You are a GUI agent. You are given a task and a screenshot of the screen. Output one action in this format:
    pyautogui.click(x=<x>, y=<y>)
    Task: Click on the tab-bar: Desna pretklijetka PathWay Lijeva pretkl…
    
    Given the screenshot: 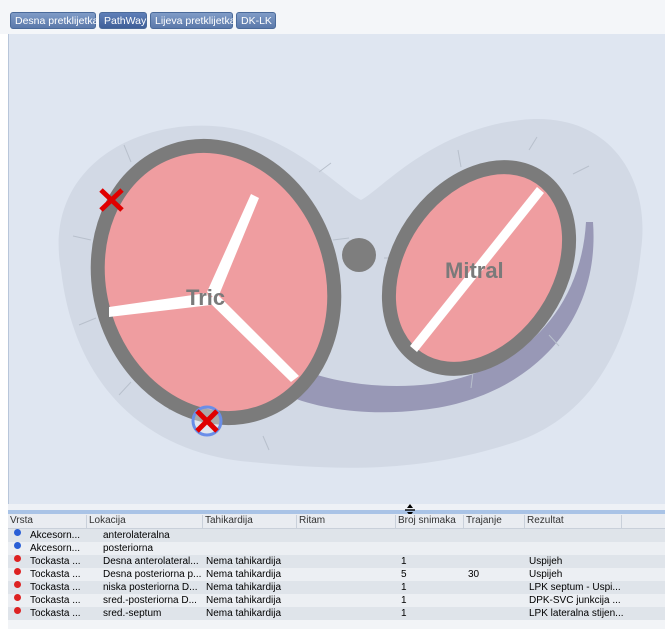 What is the action you would take?
    pyautogui.click(x=332, y=17)
    